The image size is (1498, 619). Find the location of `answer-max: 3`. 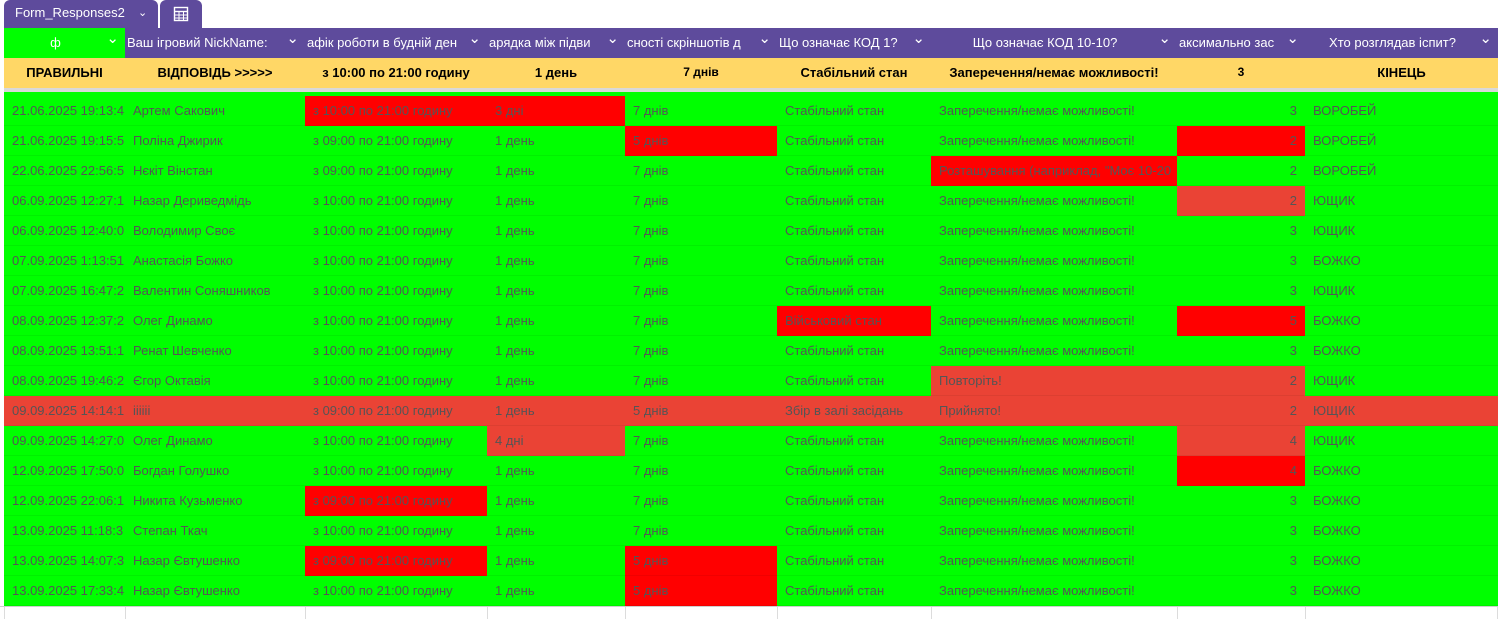

answer-max: 3 is located at coordinates (1241, 73).